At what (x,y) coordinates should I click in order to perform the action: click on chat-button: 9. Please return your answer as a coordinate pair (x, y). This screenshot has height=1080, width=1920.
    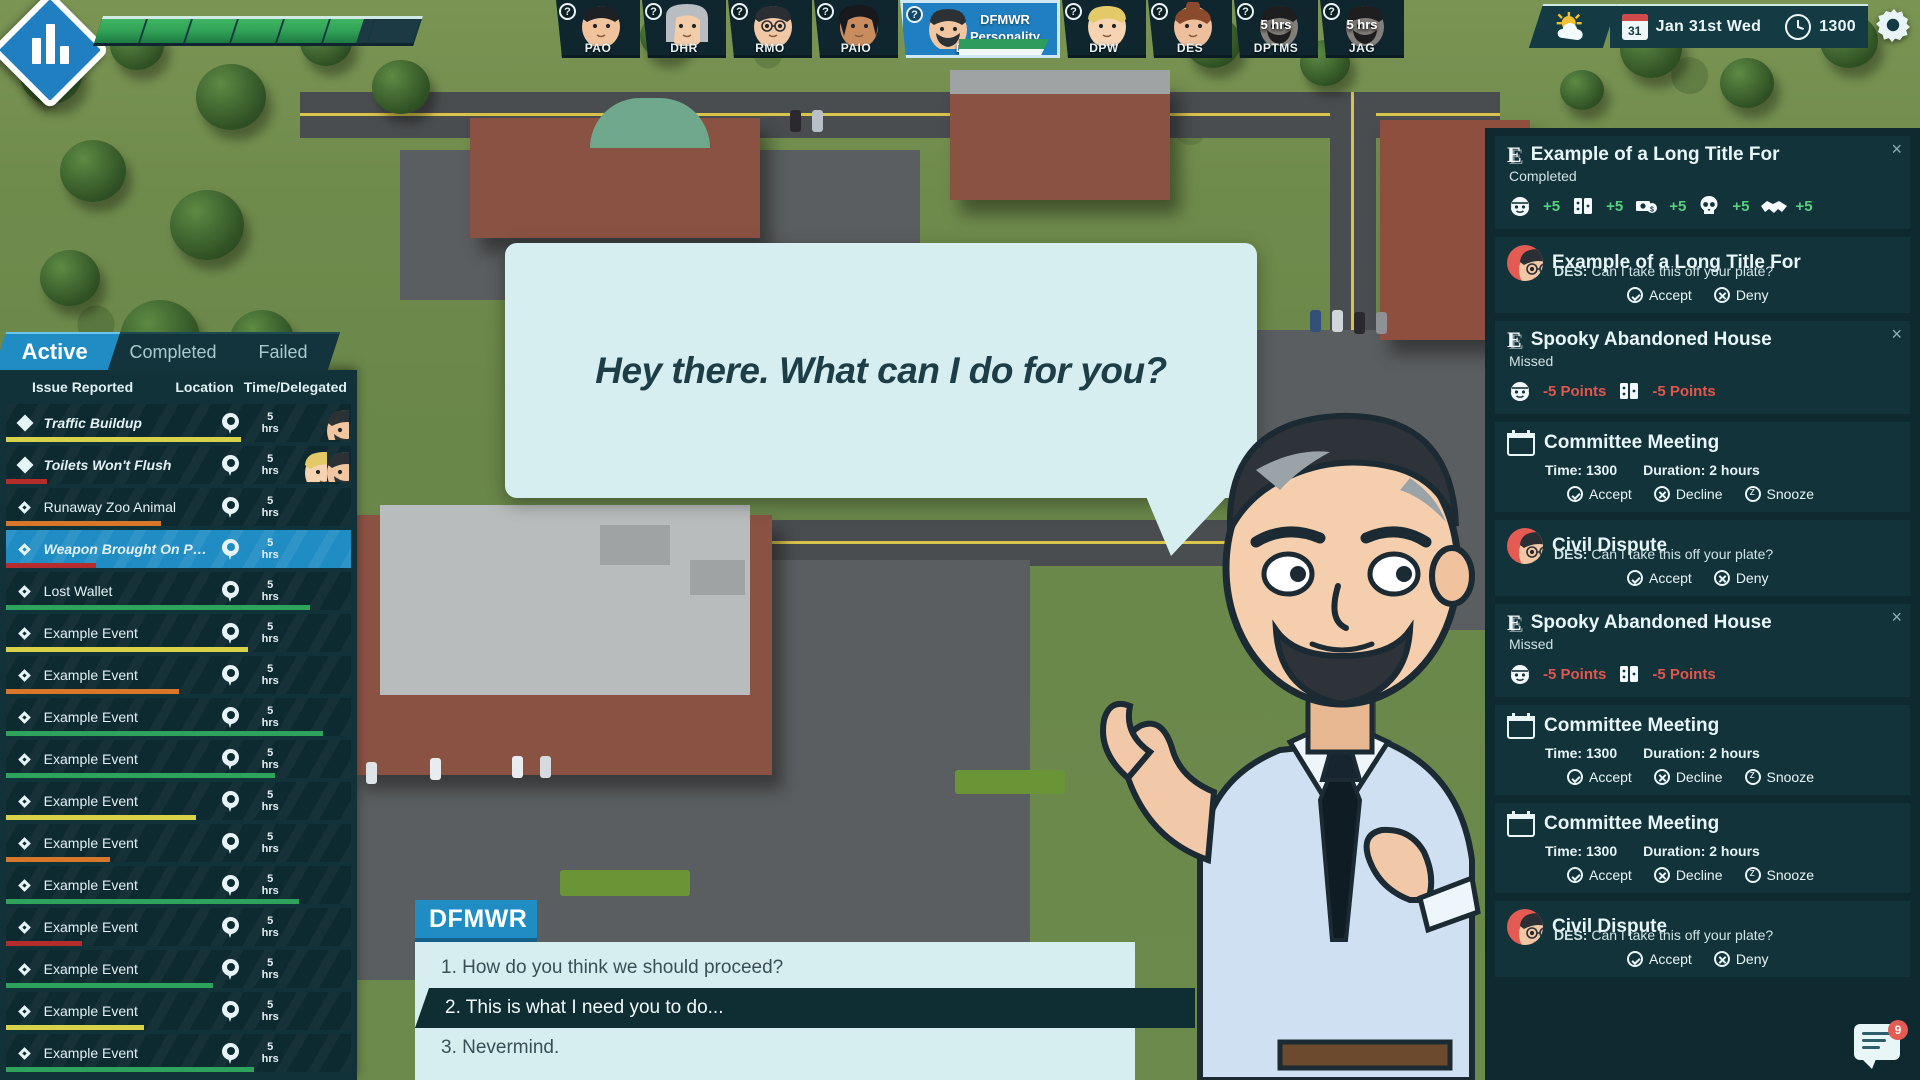
    Looking at the image, I should click on (1881, 1045).